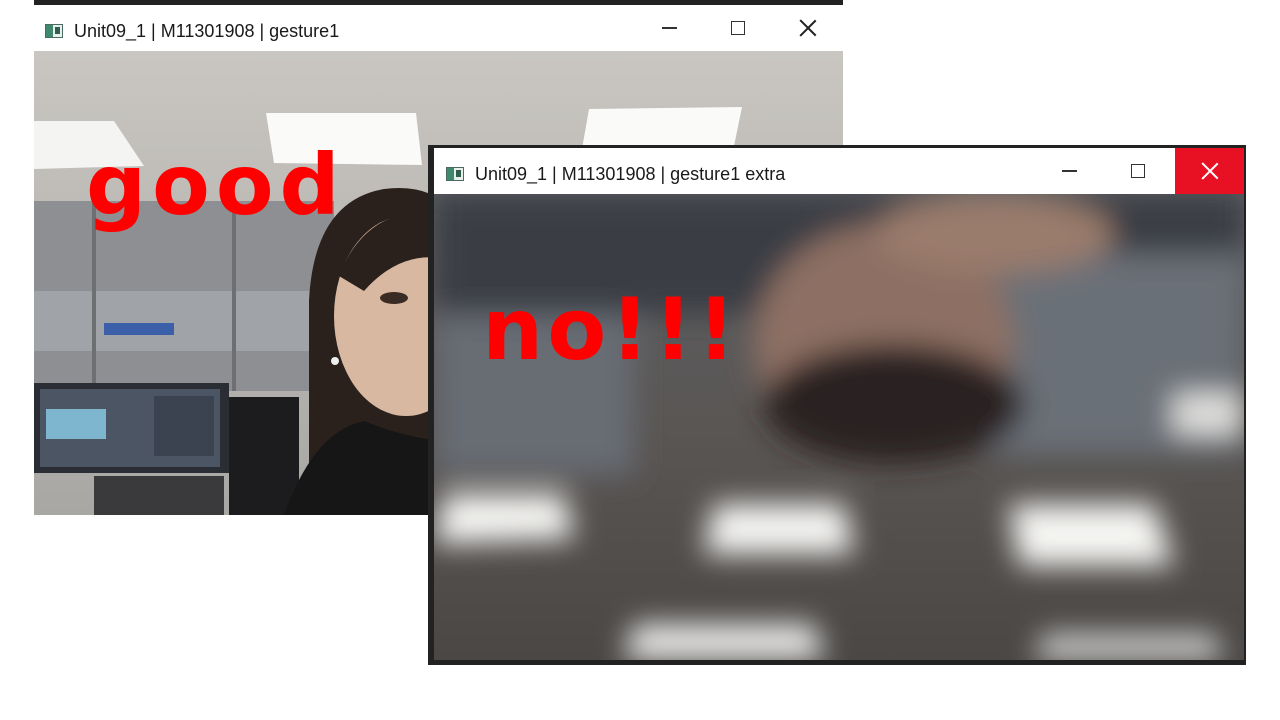 This screenshot has height=720, width=1280. Describe the element at coordinates (630, 174) in the screenshot. I see `window-title: Unit09_1 | M11301908 | gesture1 extra` at that location.